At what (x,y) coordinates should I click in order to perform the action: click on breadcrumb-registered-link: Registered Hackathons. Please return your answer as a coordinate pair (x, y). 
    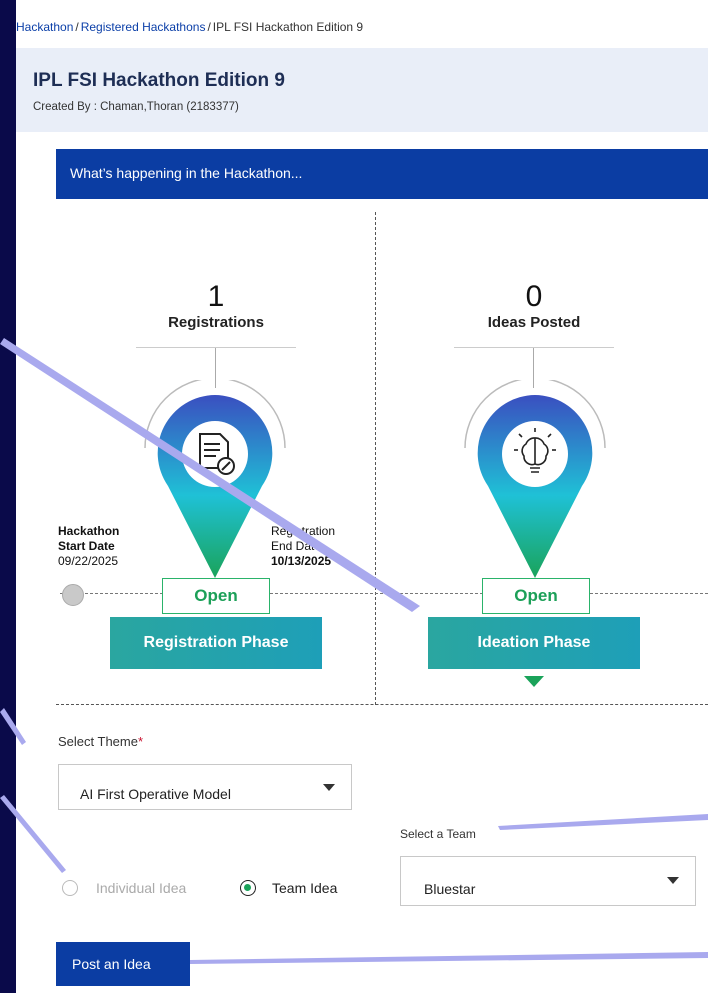
    Looking at the image, I should click on (143, 27).